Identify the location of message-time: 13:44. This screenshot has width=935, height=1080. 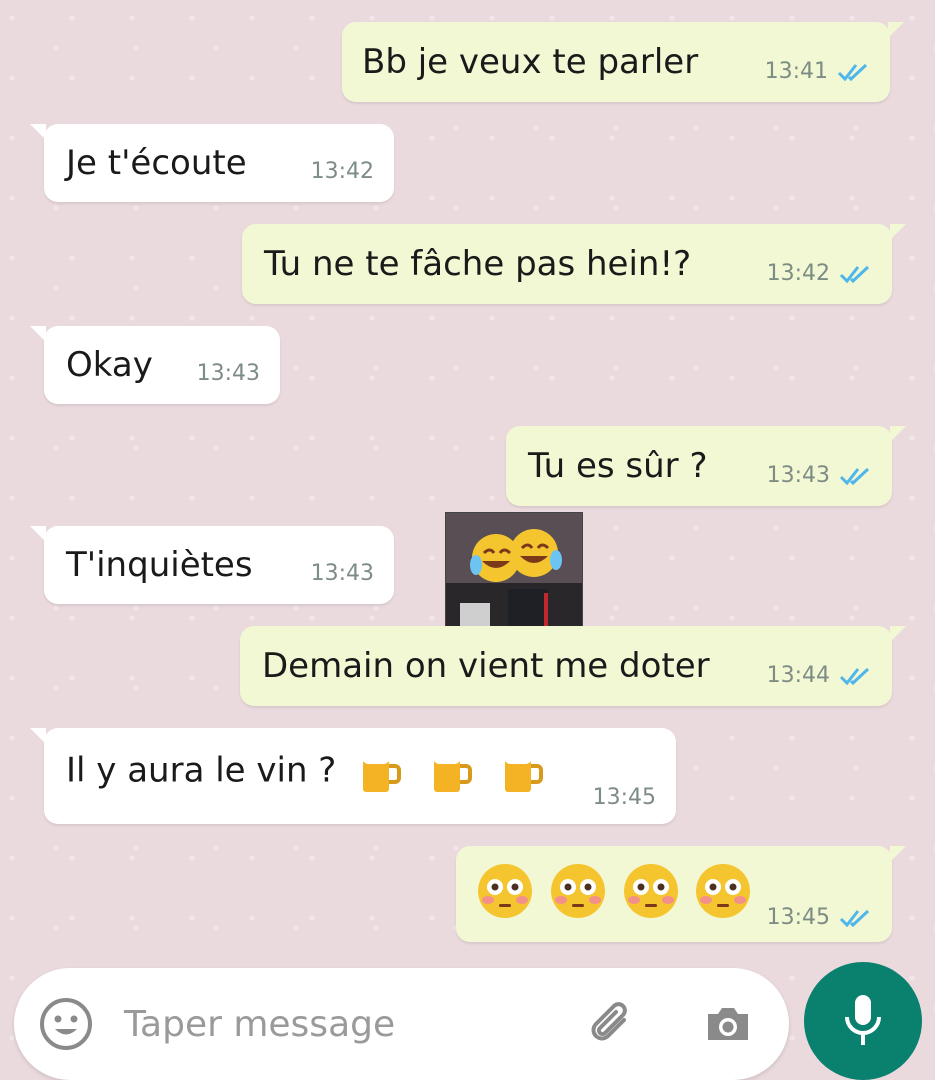
(798, 675).